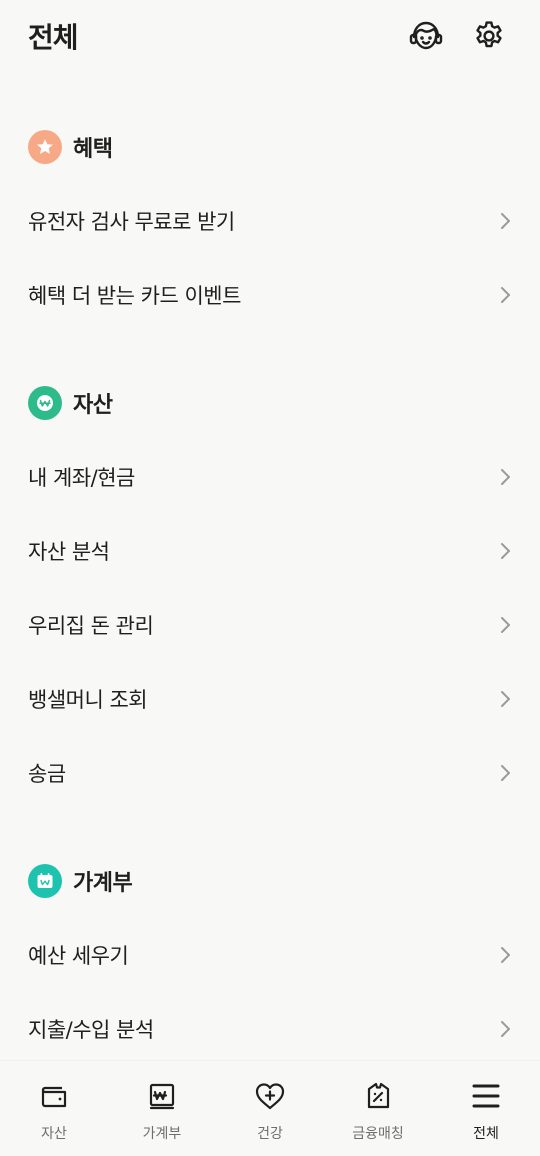  Describe the element at coordinates (69, 552) in the screenshot. I see `menu-item-label: 자산 분석` at that location.